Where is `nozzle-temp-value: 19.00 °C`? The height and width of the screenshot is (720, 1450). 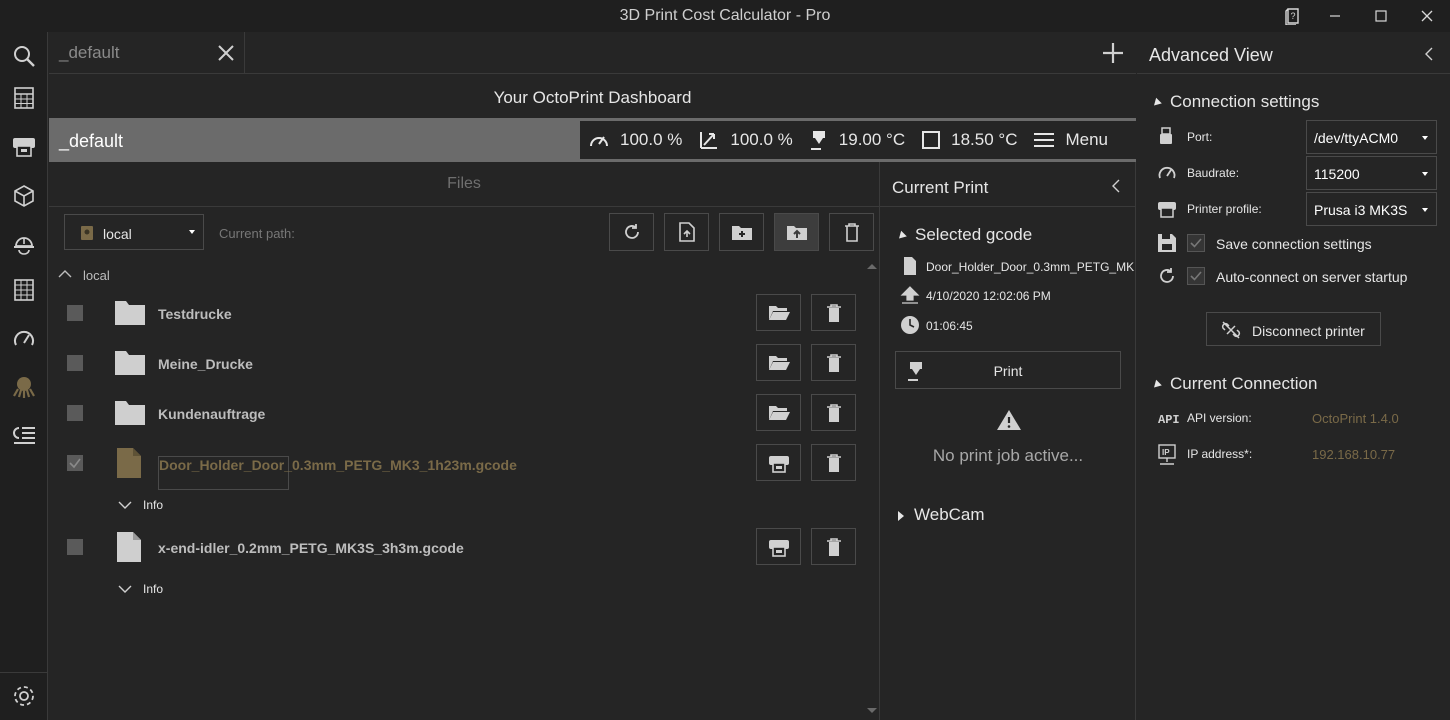
nozzle-temp-value: 19.00 °C is located at coordinates (872, 139).